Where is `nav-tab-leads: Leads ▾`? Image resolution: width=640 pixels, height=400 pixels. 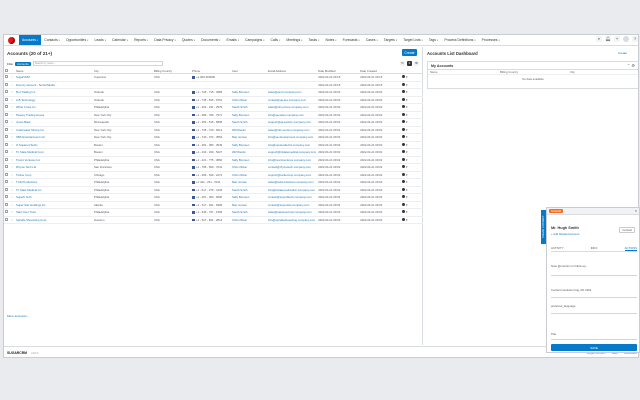 nav-tab-leads: Leads ▾ is located at coordinates (100, 40).